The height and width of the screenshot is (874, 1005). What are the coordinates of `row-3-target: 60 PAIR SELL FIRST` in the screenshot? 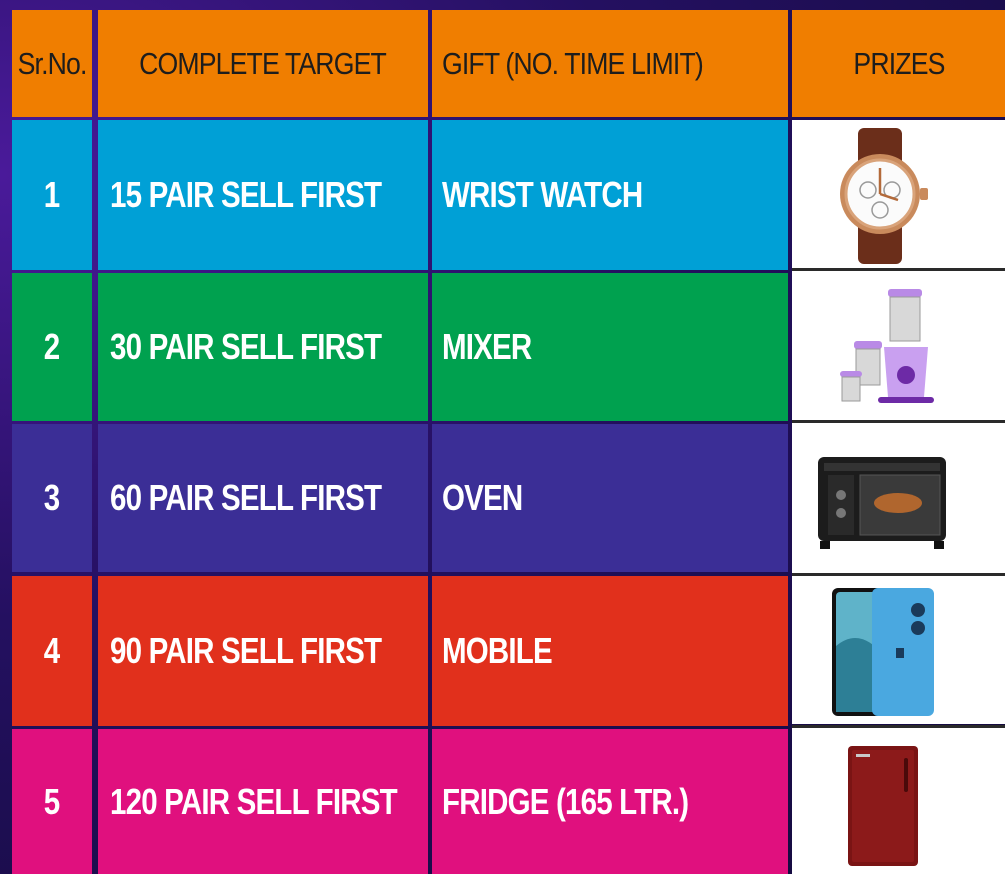 It's located at (263, 498).